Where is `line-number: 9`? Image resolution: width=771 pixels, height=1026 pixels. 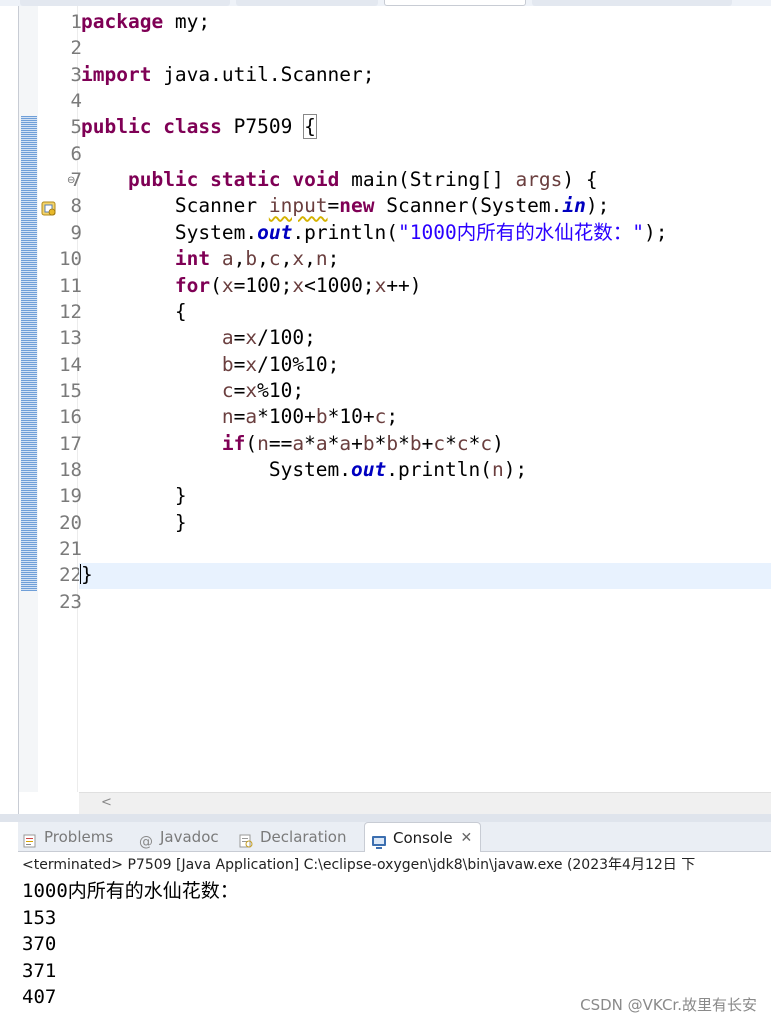 line-number: 9 is located at coordinates (76, 232).